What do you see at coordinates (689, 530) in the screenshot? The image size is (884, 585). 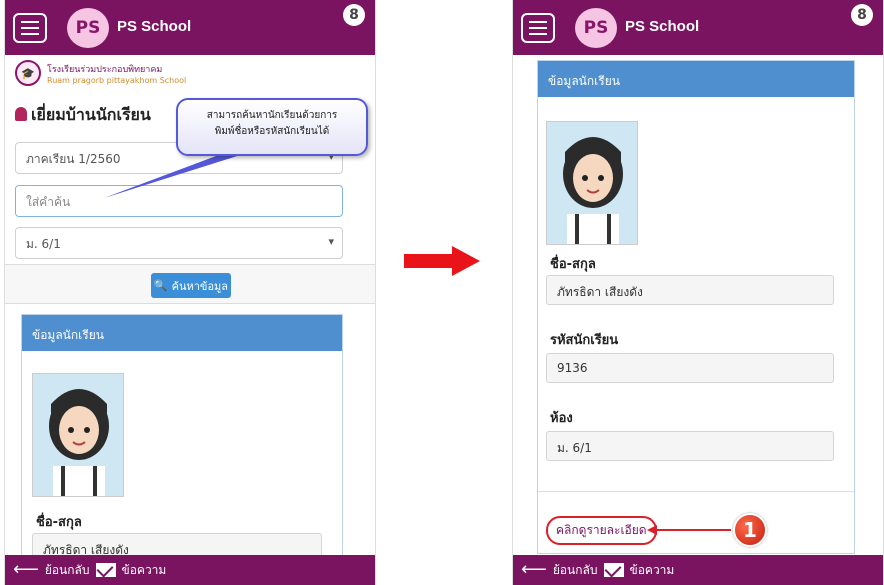 I see `step-pointer-arrow` at bounding box center [689, 530].